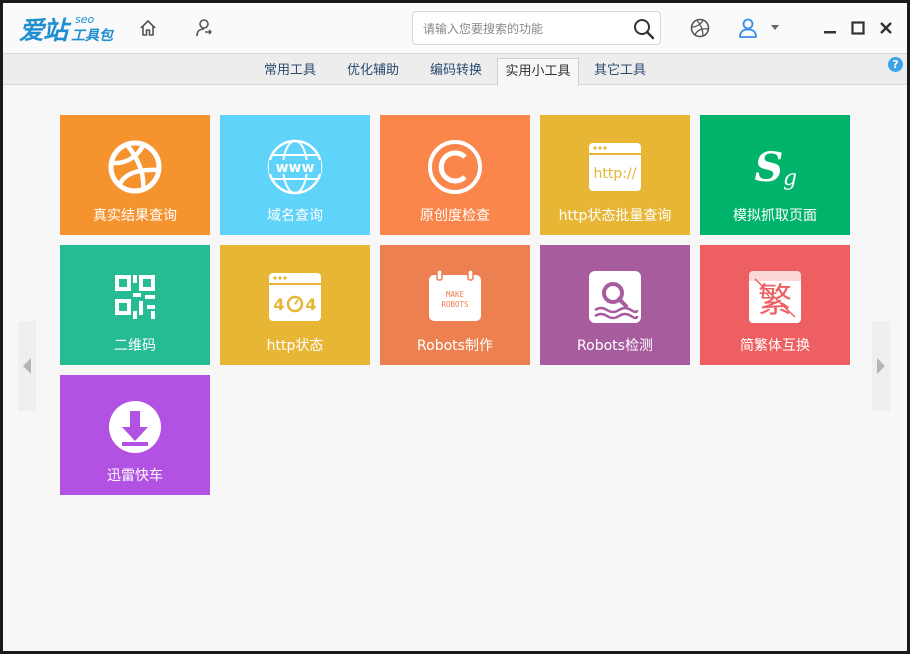 The width and height of the screenshot is (910, 654). What do you see at coordinates (528, 29) in the screenshot?
I see `search-input` at bounding box center [528, 29].